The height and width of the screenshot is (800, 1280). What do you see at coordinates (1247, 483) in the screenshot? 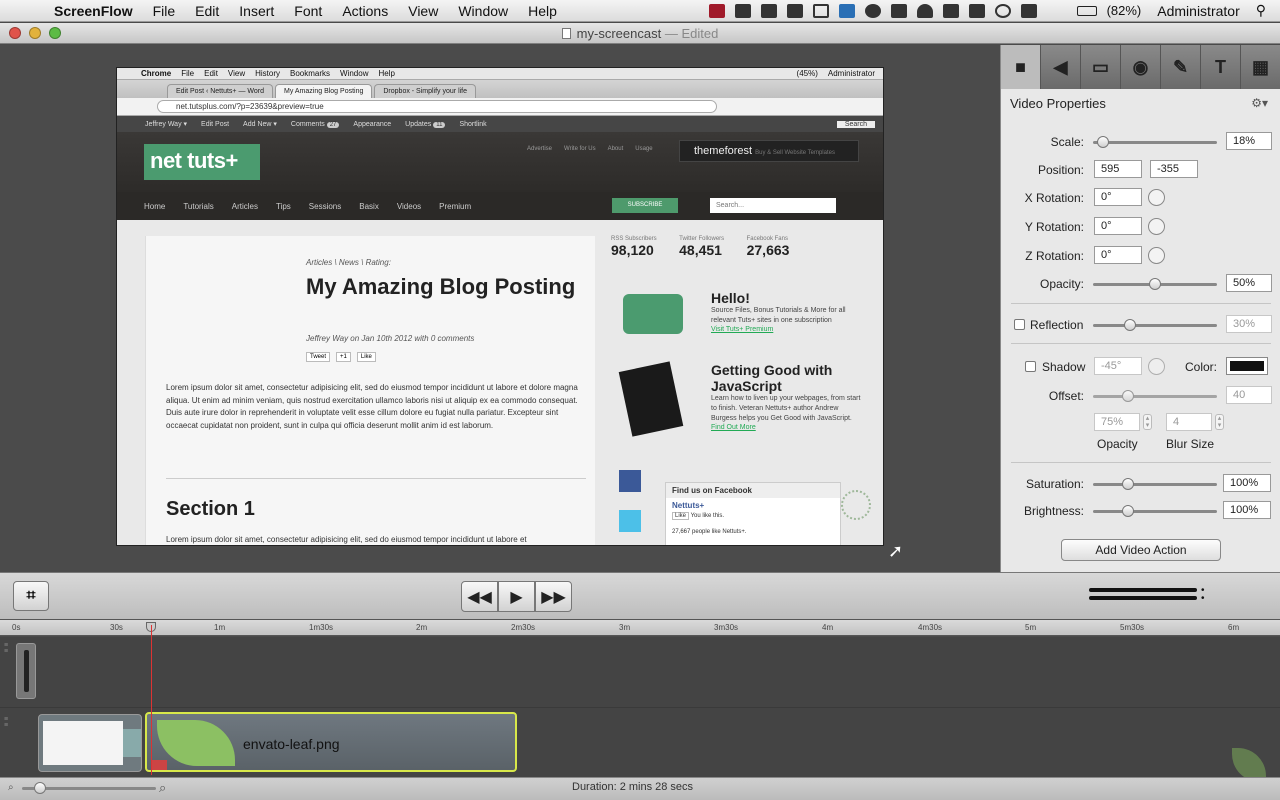
I see `saturation-field: 100%` at bounding box center [1247, 483].